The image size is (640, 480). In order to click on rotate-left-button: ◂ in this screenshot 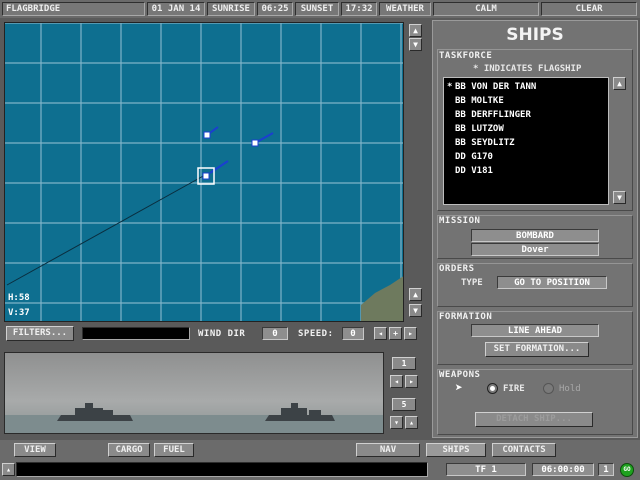, I will do `click(380, 333)`.